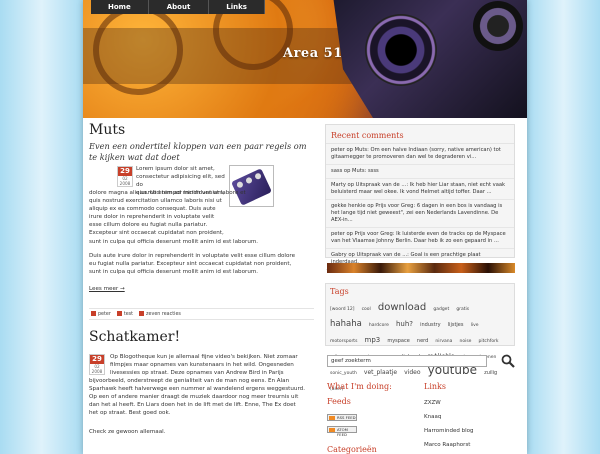  What do you see at coordinates (342, 309) in the screenshot?
I see `tag-link: [woord 12]` at bounding box center [342, 309].